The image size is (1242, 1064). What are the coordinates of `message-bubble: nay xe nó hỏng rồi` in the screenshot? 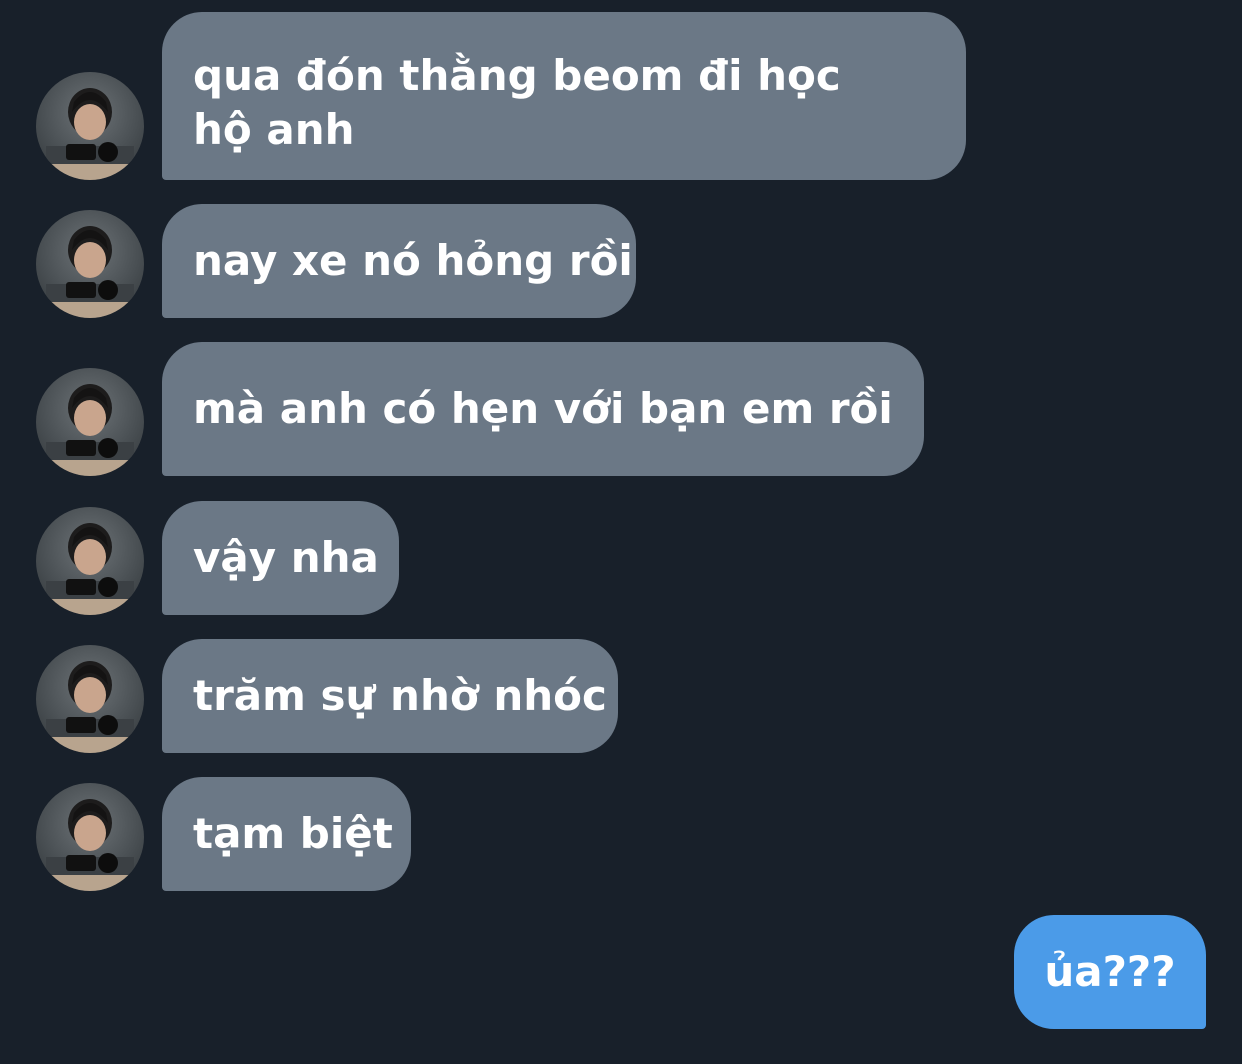 It's located at (399, 261).